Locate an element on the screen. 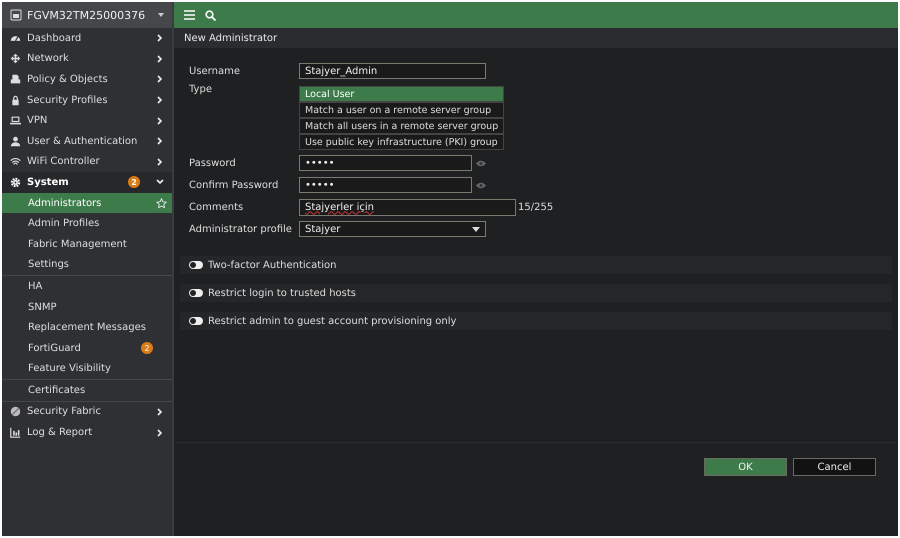 The height and width of the screenshot is (538, 900). type-option: Match a user on a remote server group is located at coordinates (401, 110).